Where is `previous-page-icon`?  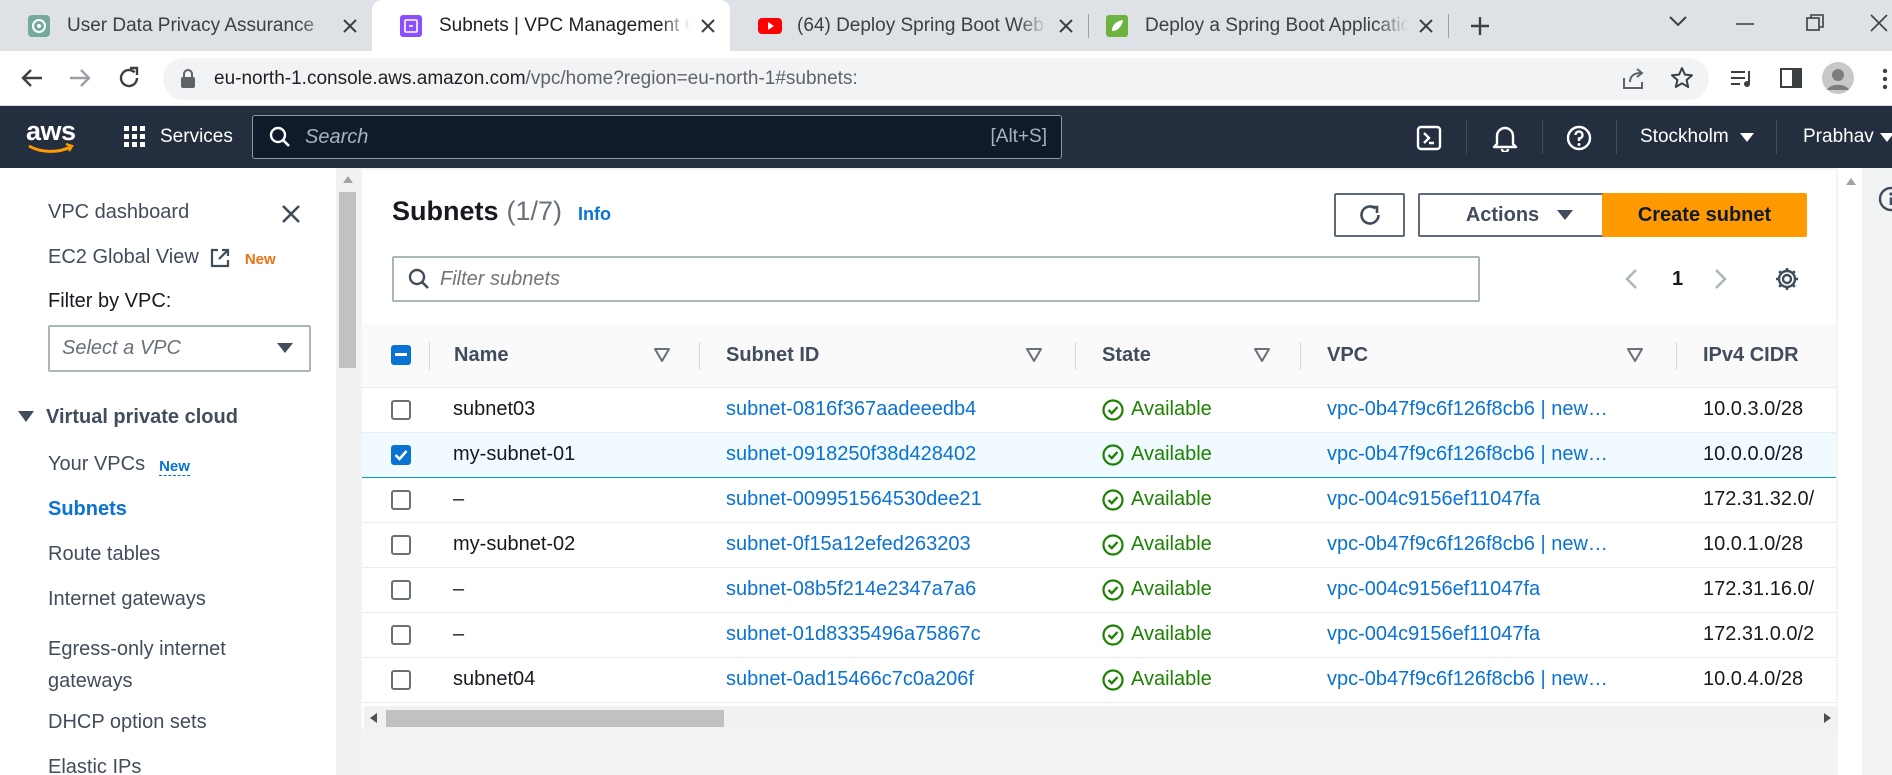 previous-page-icon is located at coordinates (1631, 279).